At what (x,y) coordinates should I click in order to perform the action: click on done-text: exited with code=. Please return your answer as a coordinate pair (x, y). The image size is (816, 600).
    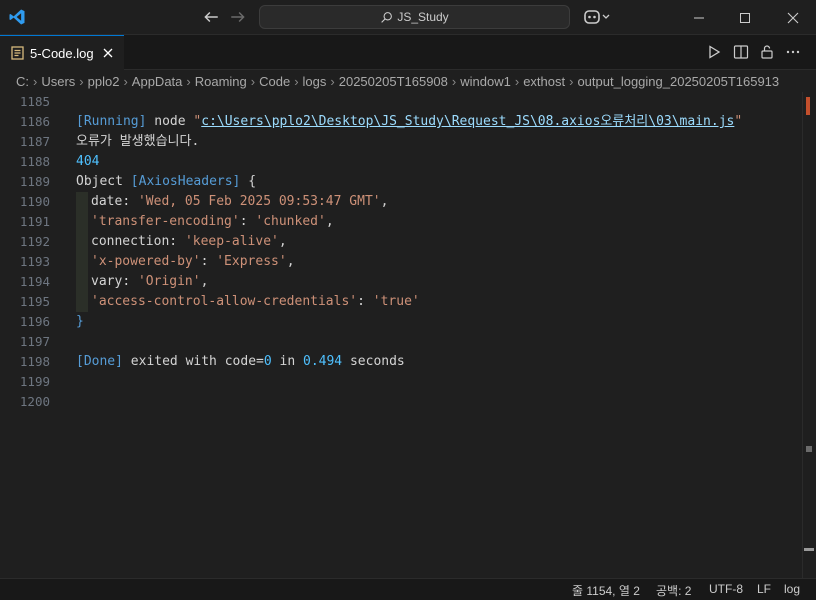
    Looking at the image, I should click on (193, 361).